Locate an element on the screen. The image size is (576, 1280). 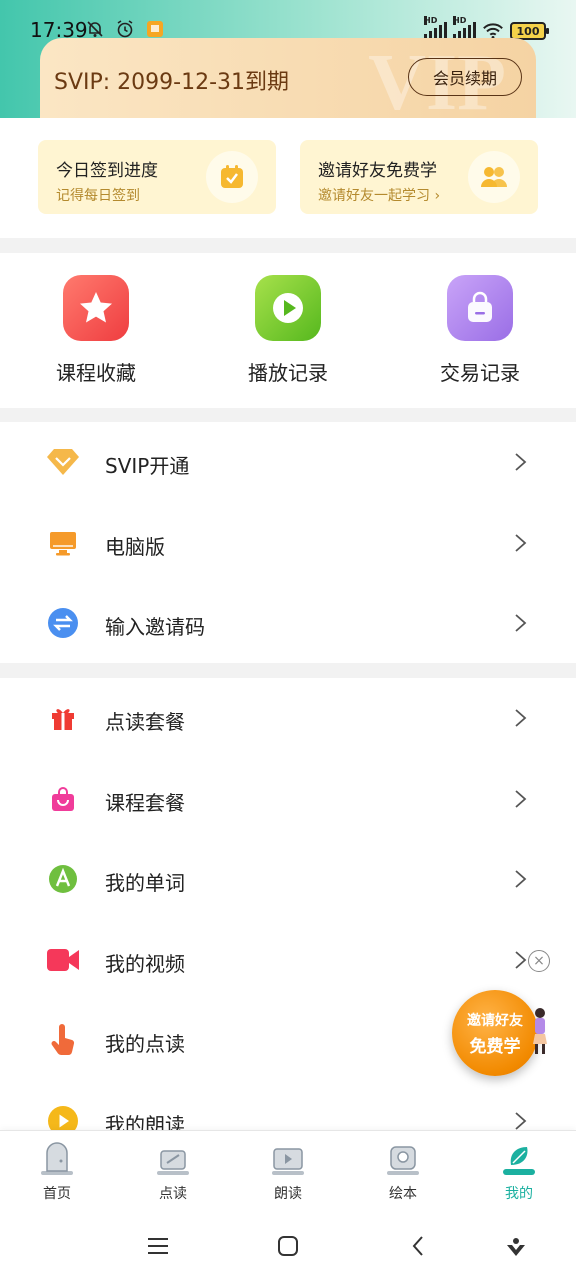
checkin-card: 今日签到进度 记得每日签到 is located at coordinates (157, 177).